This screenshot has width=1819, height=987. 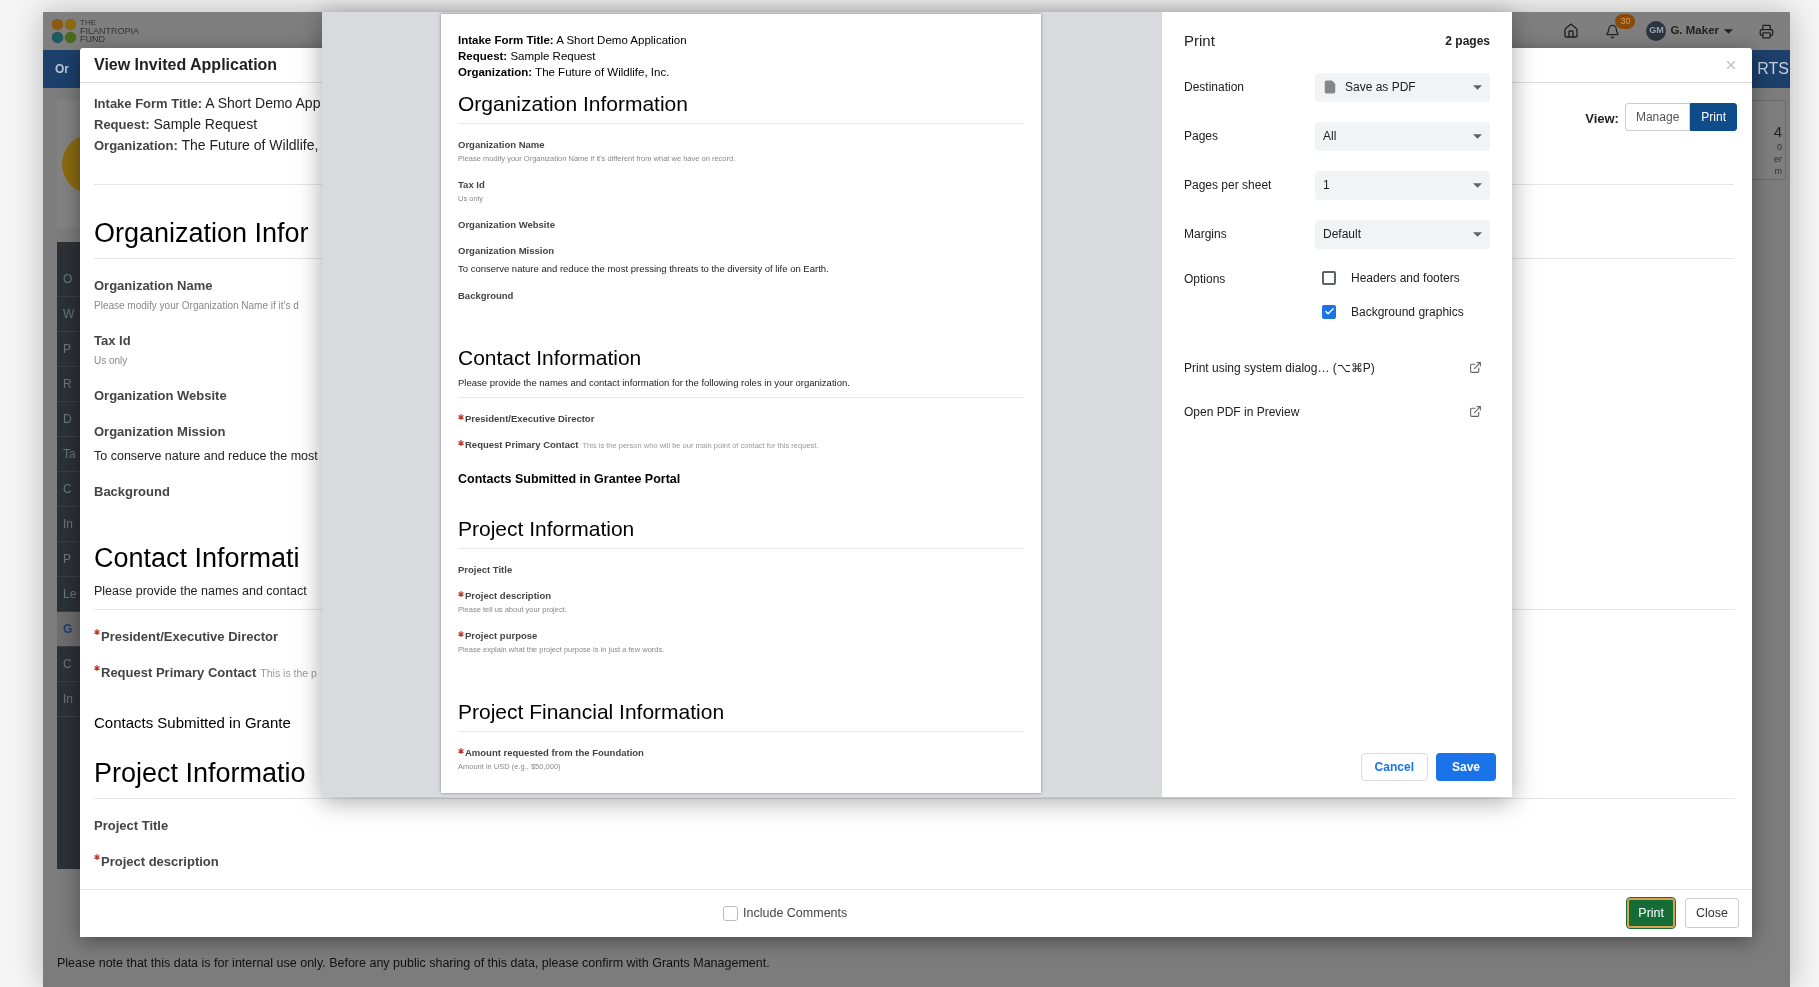 I want to click on view-label: View:, so click(x=1602, y=118).